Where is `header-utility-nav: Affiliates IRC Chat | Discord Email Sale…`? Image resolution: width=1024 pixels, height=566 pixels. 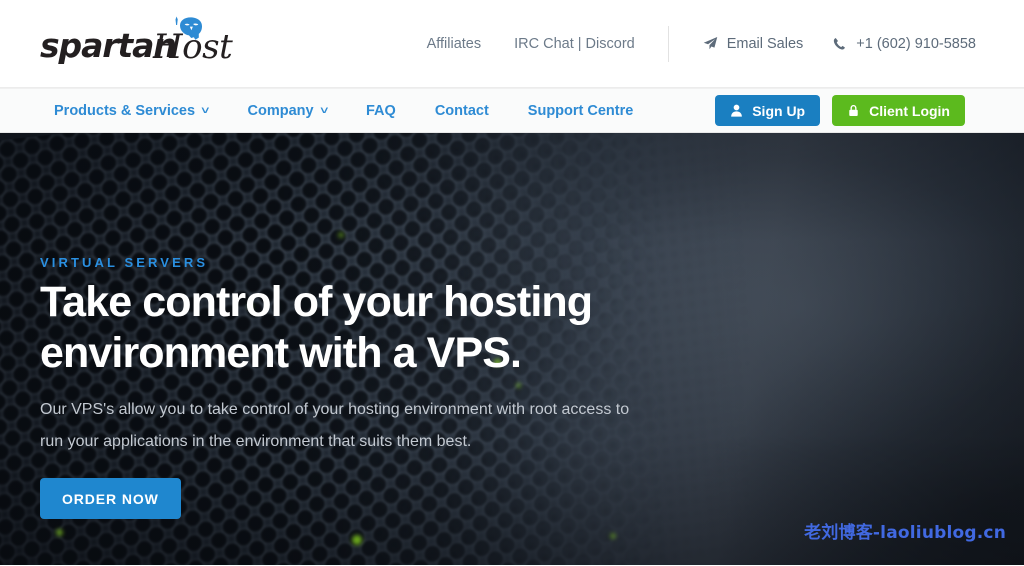
header-utility-nav: Affiliates IRC Chat | Discord Email Sale… is located at coordinates (725, 43).